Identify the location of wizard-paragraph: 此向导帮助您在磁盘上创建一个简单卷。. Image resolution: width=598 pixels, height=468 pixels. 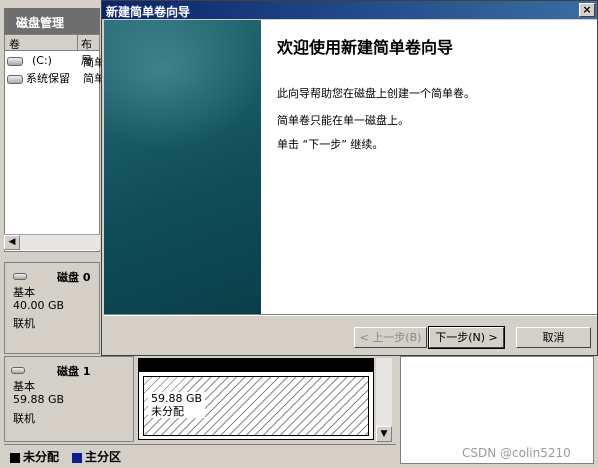
(376, 93).